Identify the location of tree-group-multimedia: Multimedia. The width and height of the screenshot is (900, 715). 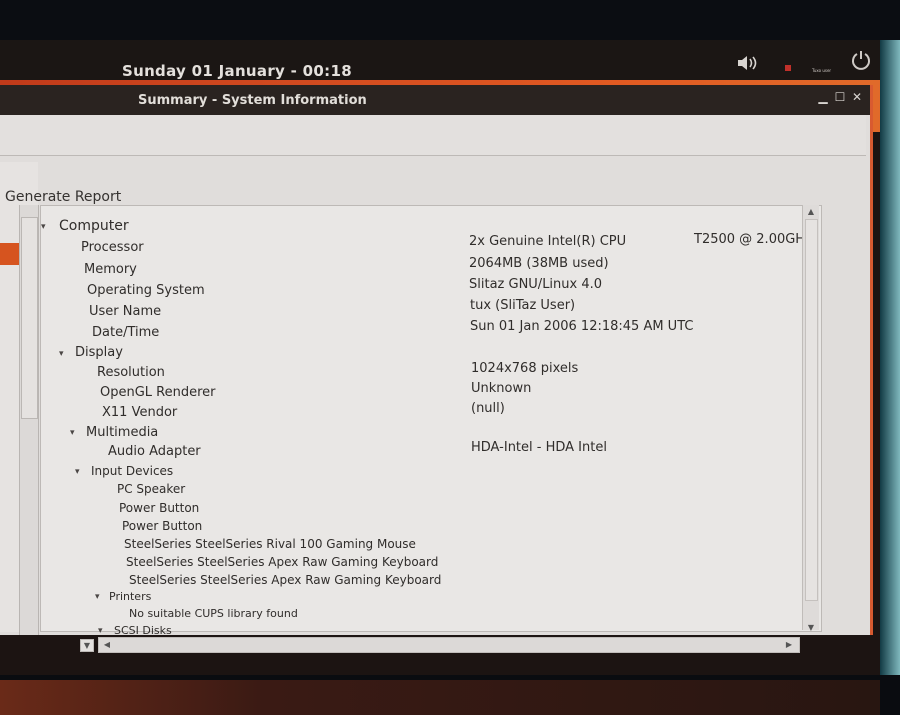
(122, 432).